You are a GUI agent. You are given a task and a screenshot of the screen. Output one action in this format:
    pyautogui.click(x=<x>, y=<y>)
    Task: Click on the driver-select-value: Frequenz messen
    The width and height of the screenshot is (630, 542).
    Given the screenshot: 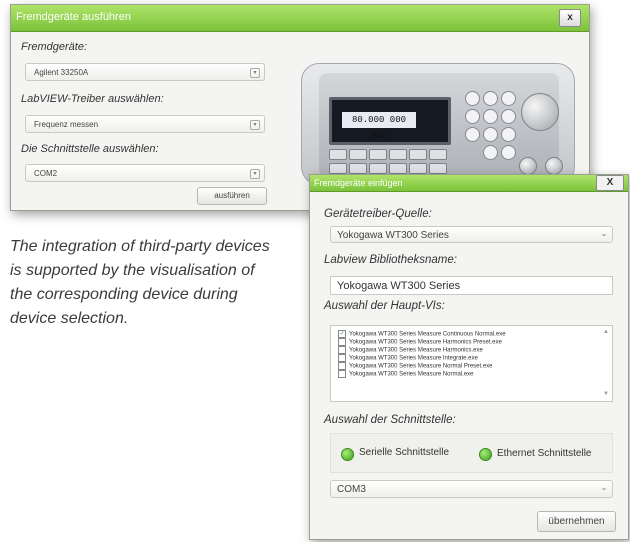 What is the action you would take?
    pyautogui.click(x=66, y=124)
    